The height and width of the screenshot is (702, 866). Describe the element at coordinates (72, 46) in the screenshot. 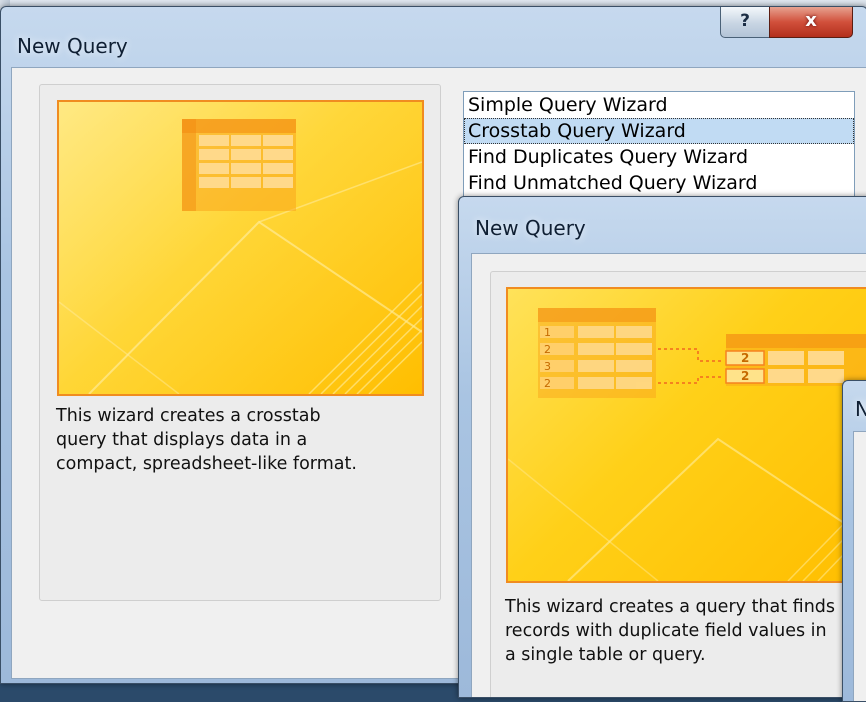

I see `dialog-title: New Query` at that location.